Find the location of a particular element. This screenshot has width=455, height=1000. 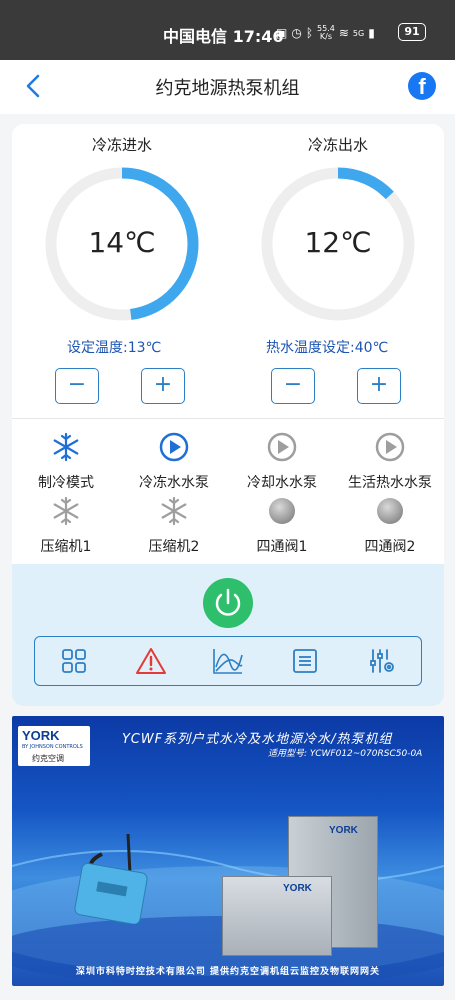

battery-indicator: 91 is located at coordinates (412, 32).